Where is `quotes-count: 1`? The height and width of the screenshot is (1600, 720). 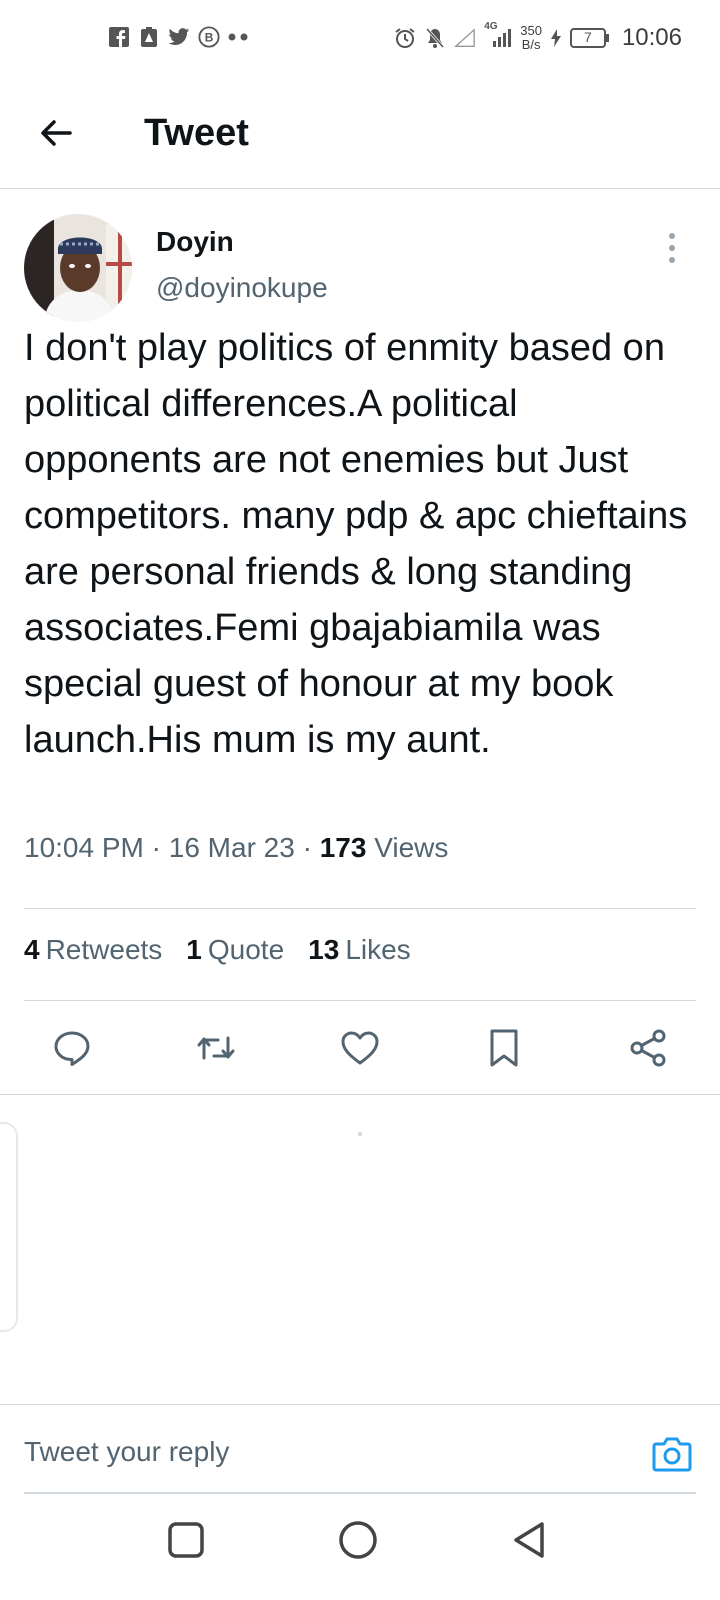 quotes-count: 1 is located at coordinates (194, 949).